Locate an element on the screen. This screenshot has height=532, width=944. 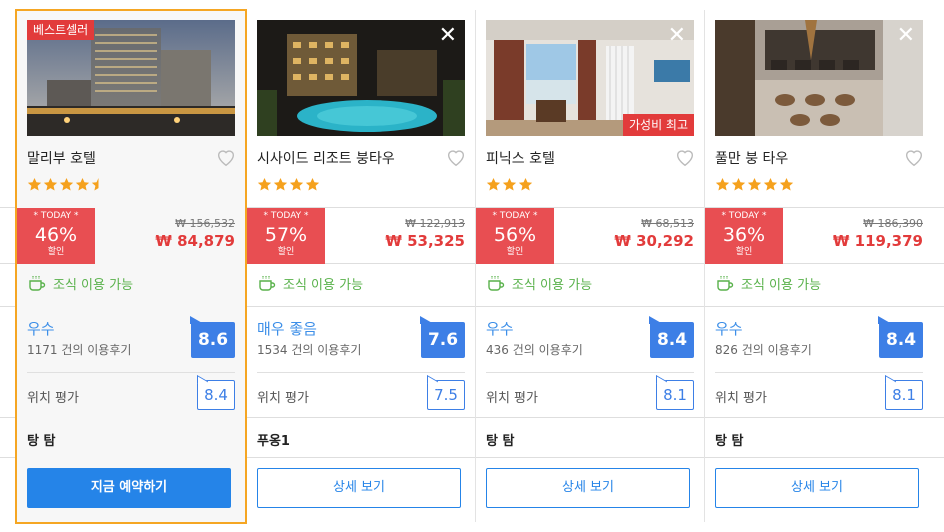
hotel-photo: ✕ 가성비 최고 is located at coordinates (590, 78).